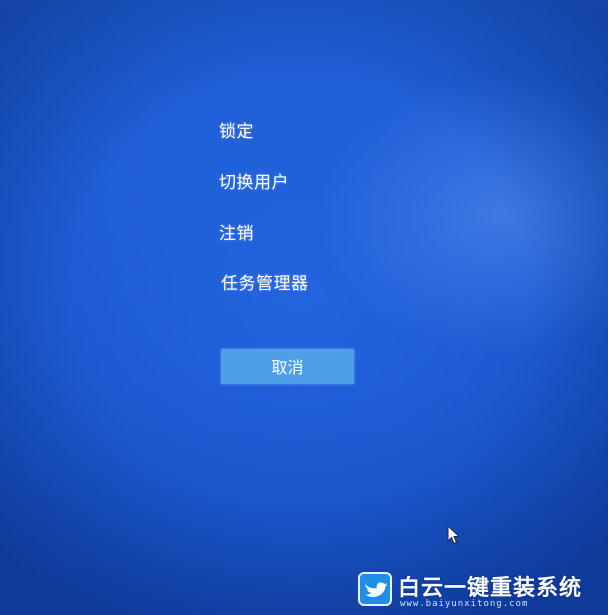  What do you see at coordinates (254, 180) in the screenshot?
I see `switch-user-option: 切换用户` at bounding box center [254, 180].